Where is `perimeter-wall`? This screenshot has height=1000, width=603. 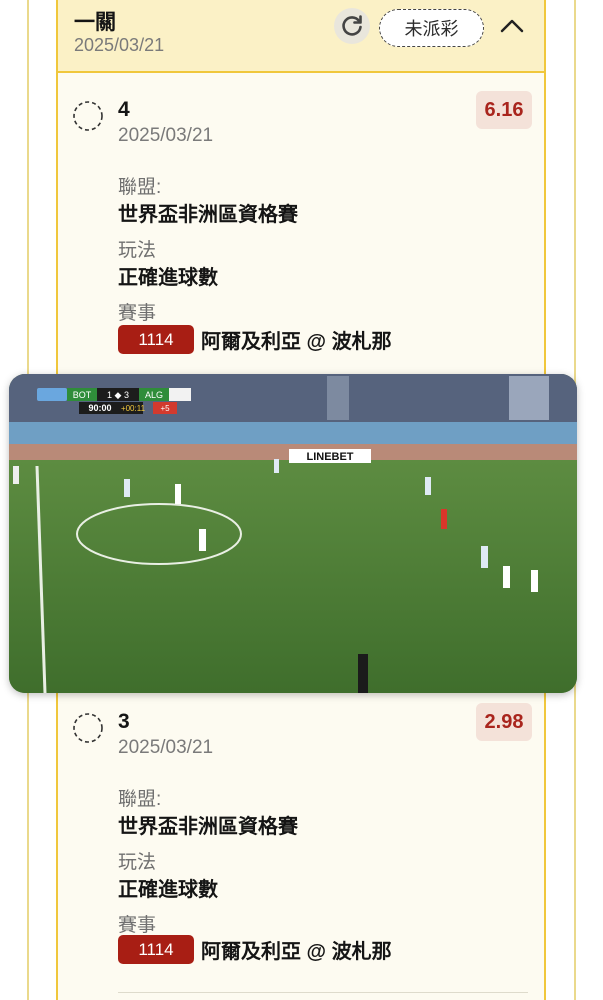 perimeter-wall is located at coordinates (293, 433).